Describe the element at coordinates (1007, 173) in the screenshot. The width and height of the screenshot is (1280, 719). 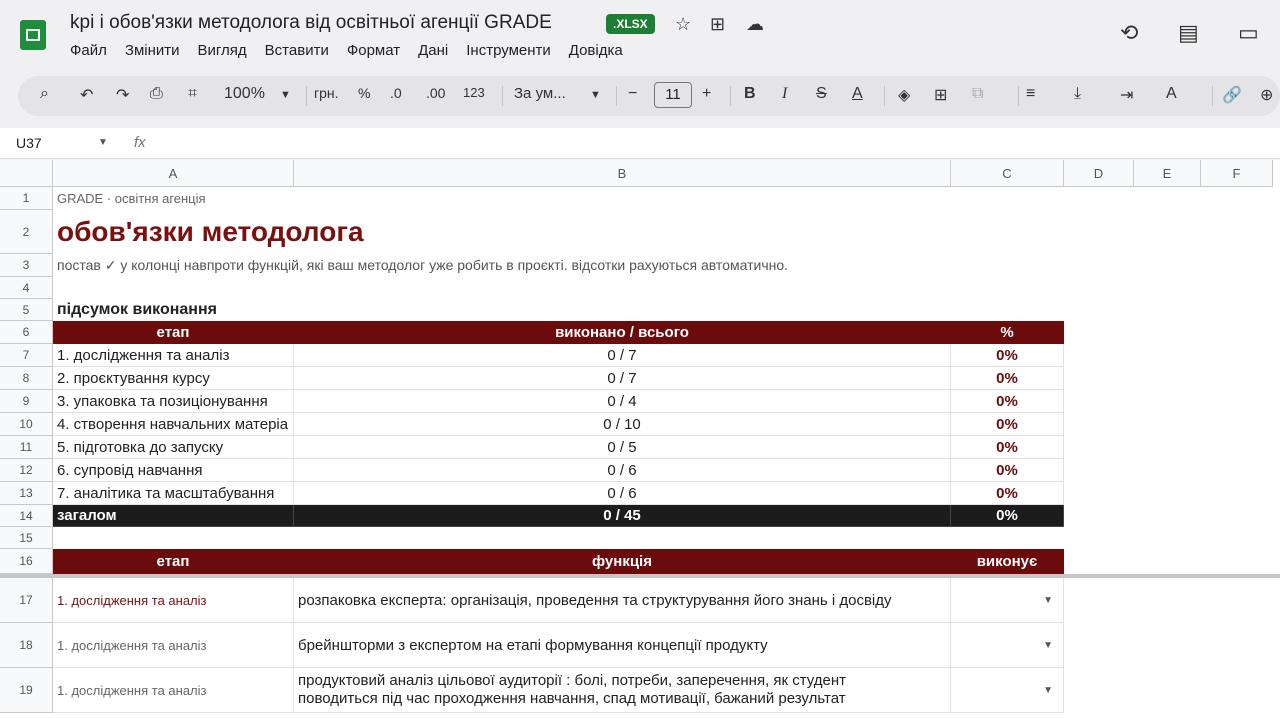
I see `column-header-c: C` at that location.